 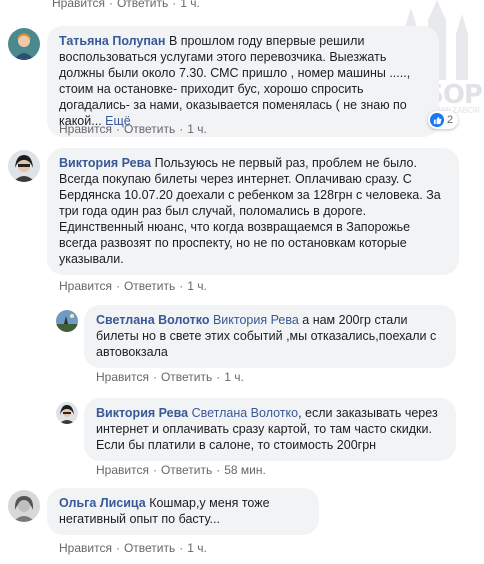 What do you see at coordinates (245, 470) in the screenshot?
I see `timestamp: 58 мин.` at bounding box center [245, 470].